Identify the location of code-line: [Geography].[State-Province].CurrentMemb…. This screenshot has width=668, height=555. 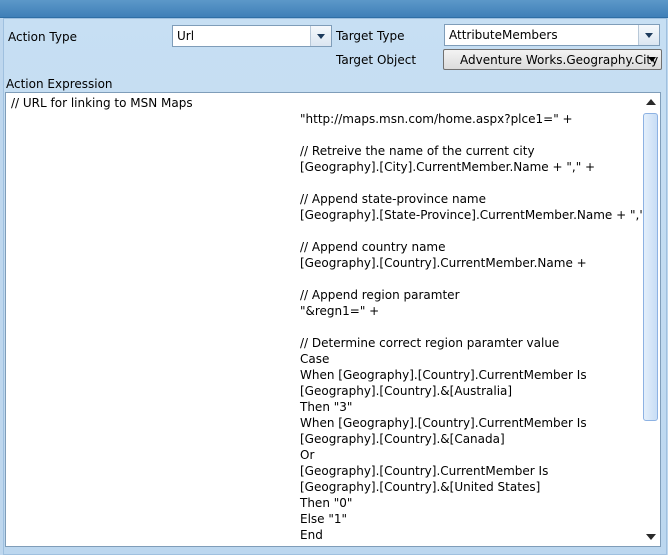
(479, 215).